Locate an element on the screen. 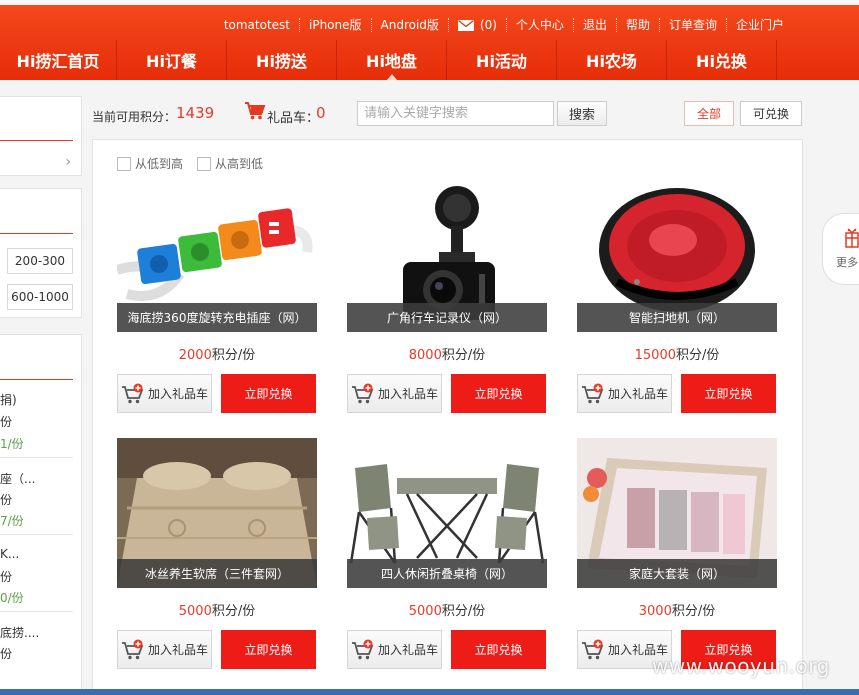  price-range-600-1000: 600-1000 is located at coordinates (40, 297).